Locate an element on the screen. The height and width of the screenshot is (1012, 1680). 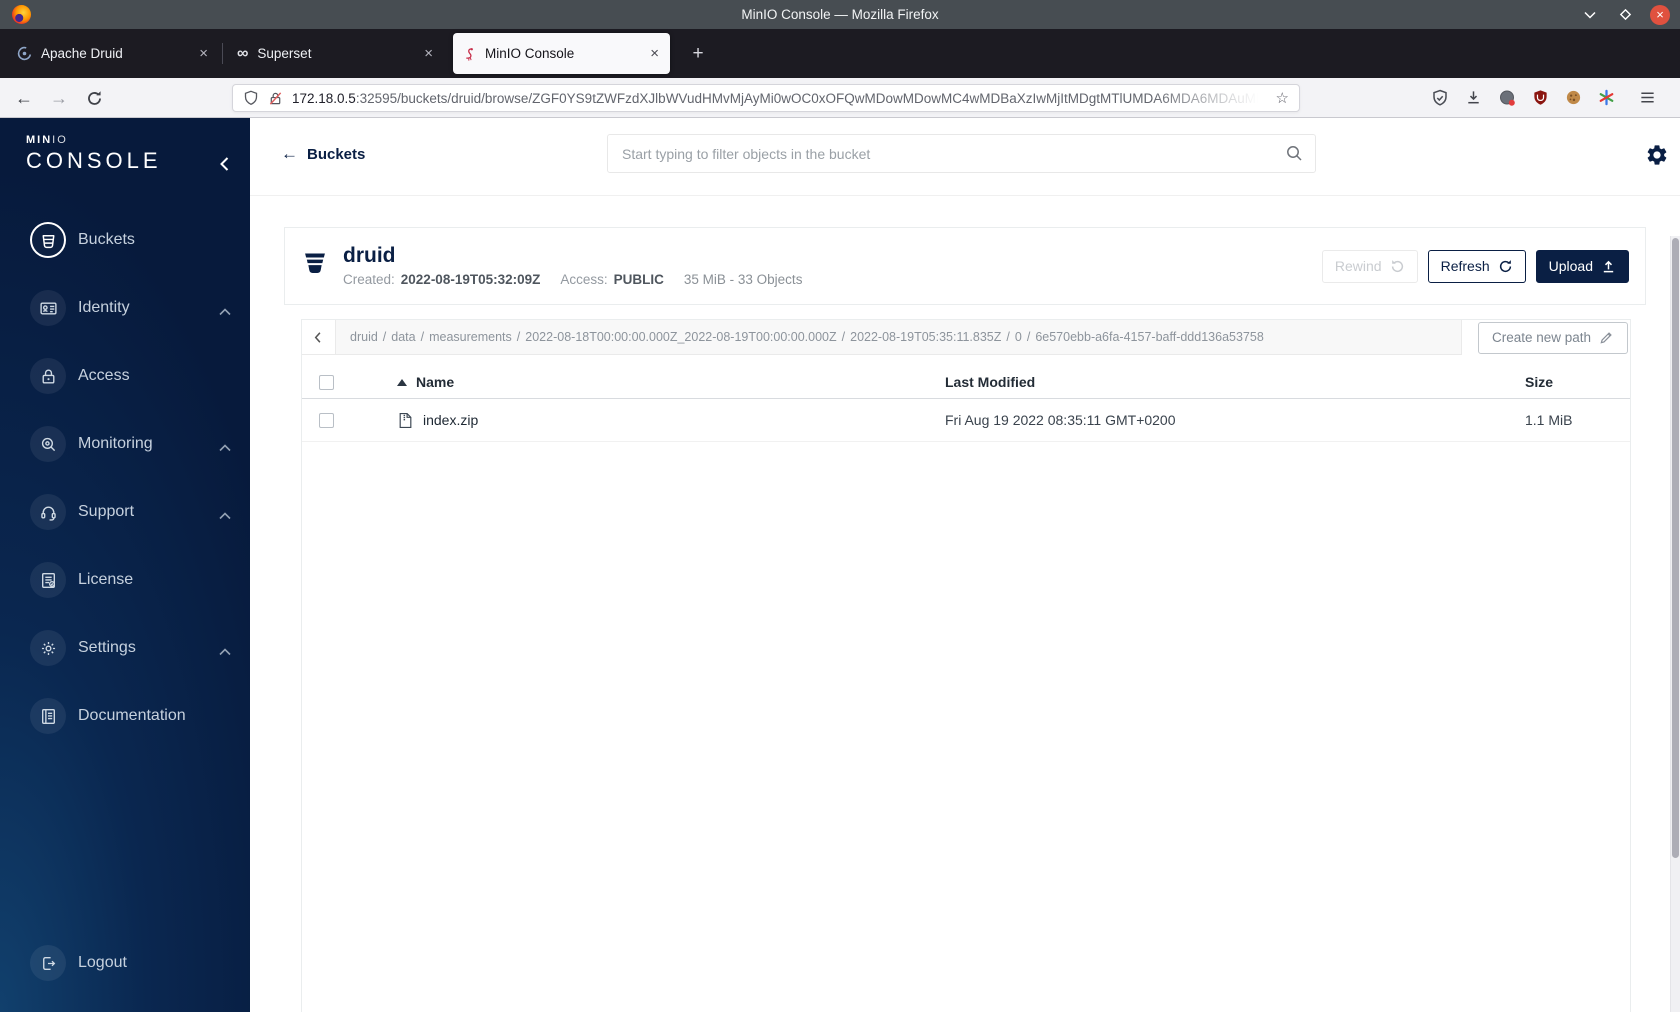
name-column-header: Name is located at coordinates (655, 382).